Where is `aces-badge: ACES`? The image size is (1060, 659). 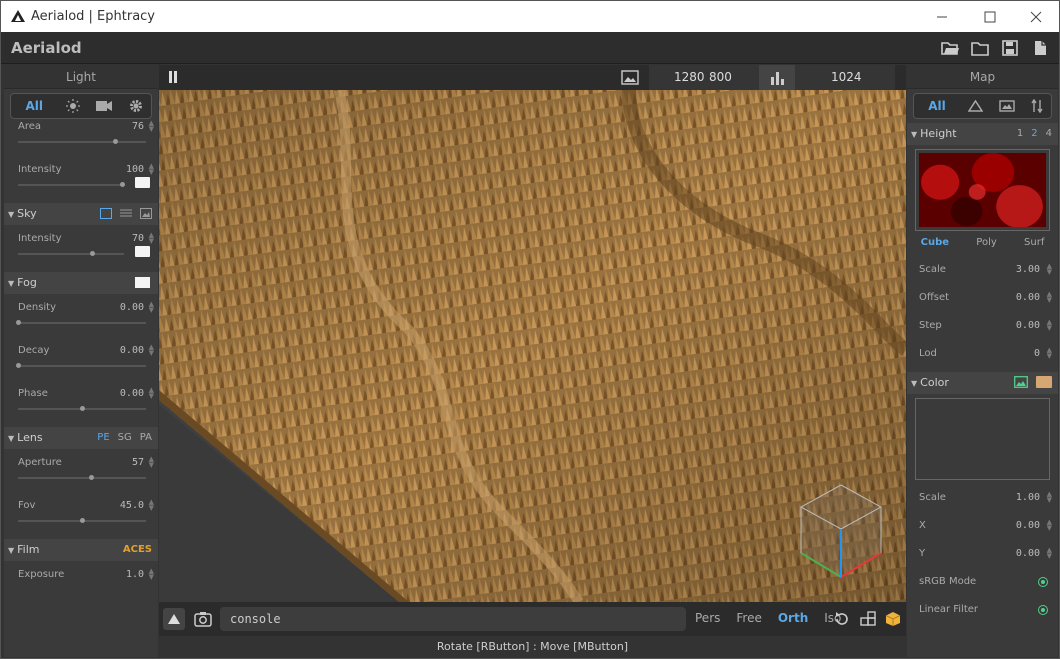 aces-badge: ACES is located at coordinates (137, 550).